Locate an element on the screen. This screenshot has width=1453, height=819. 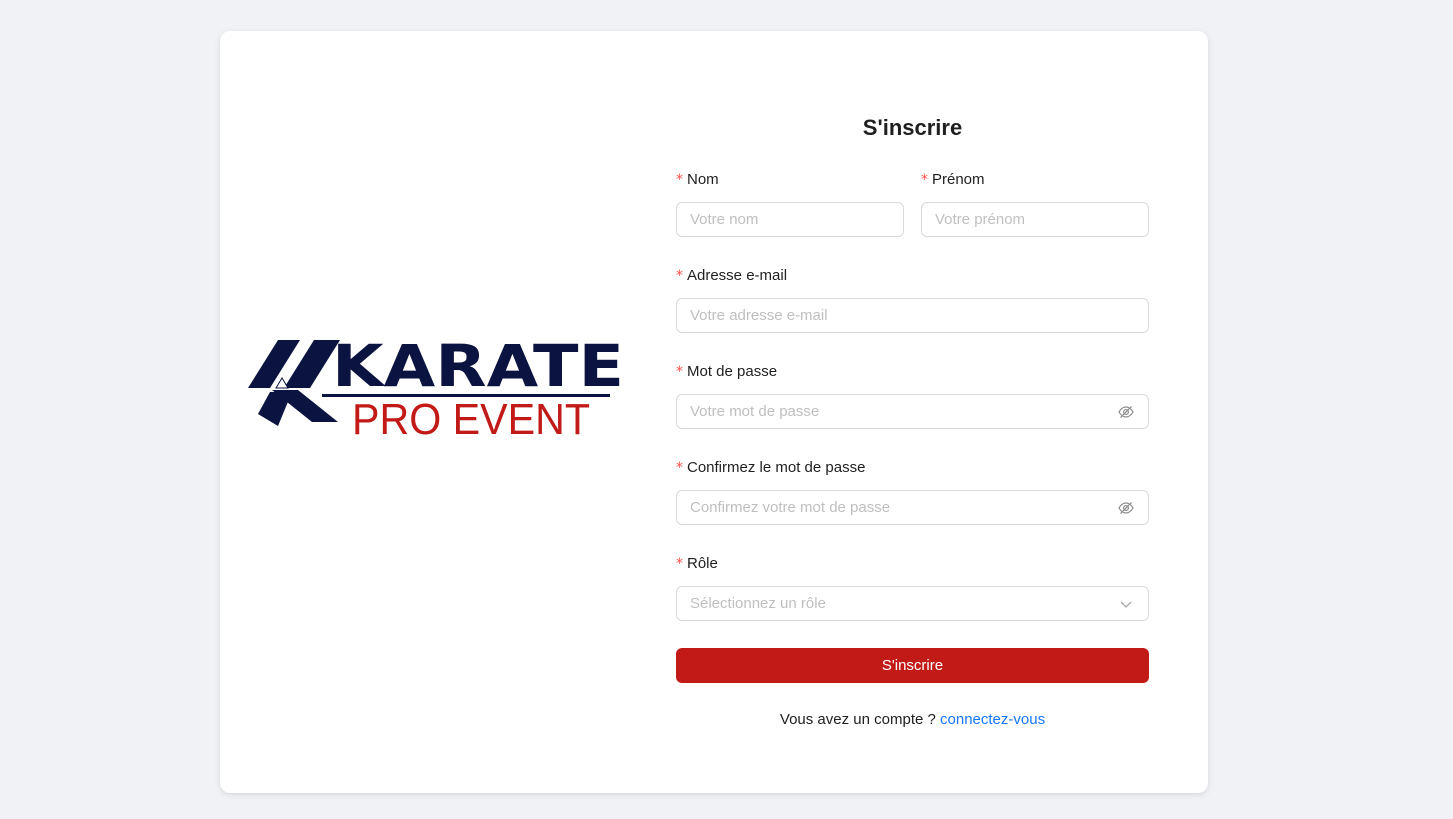
chevron-down-icon is located at coordinates (1126, 604).